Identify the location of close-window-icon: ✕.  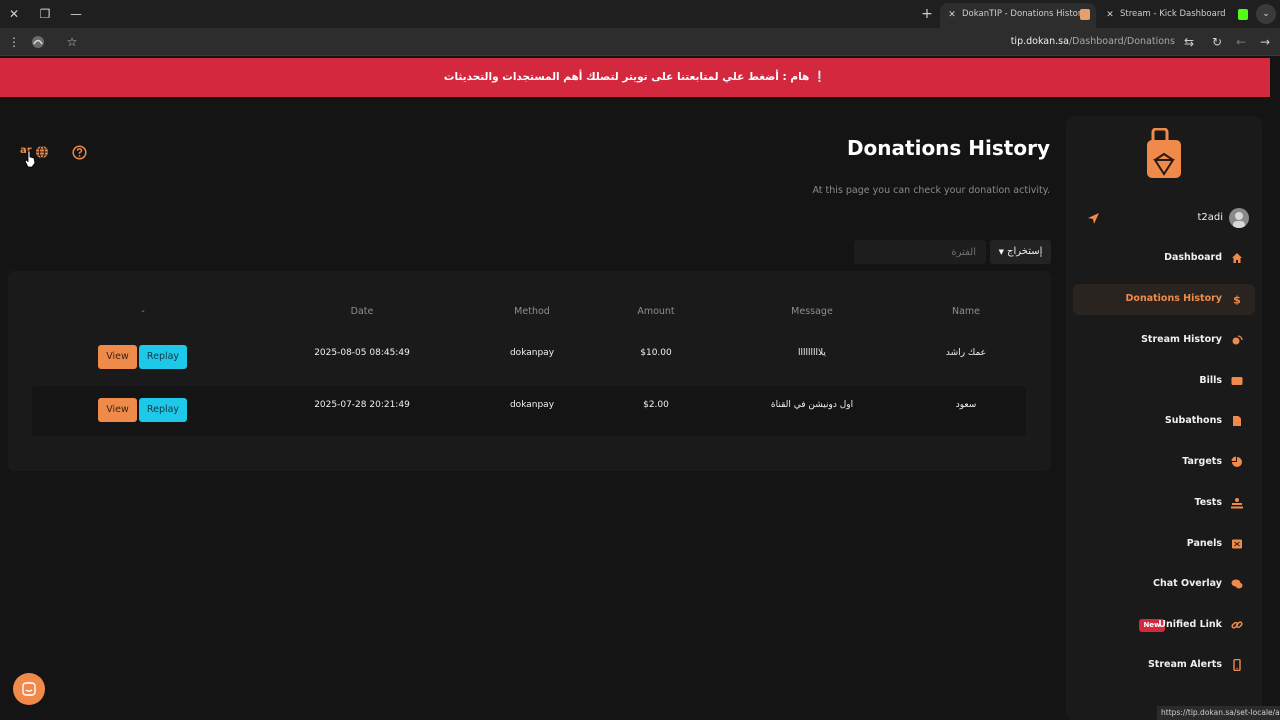
(14, 14).